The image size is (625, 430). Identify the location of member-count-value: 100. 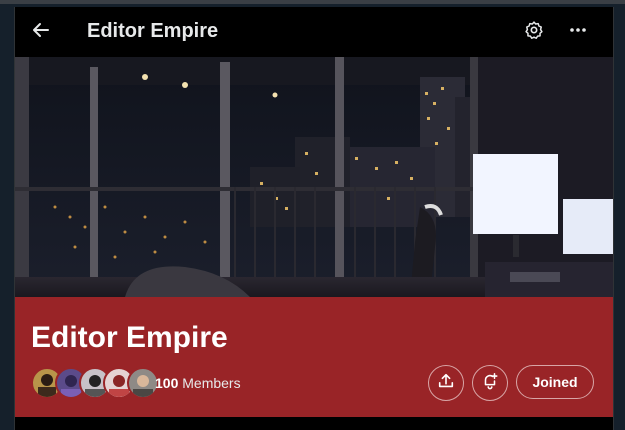
(167, 383).